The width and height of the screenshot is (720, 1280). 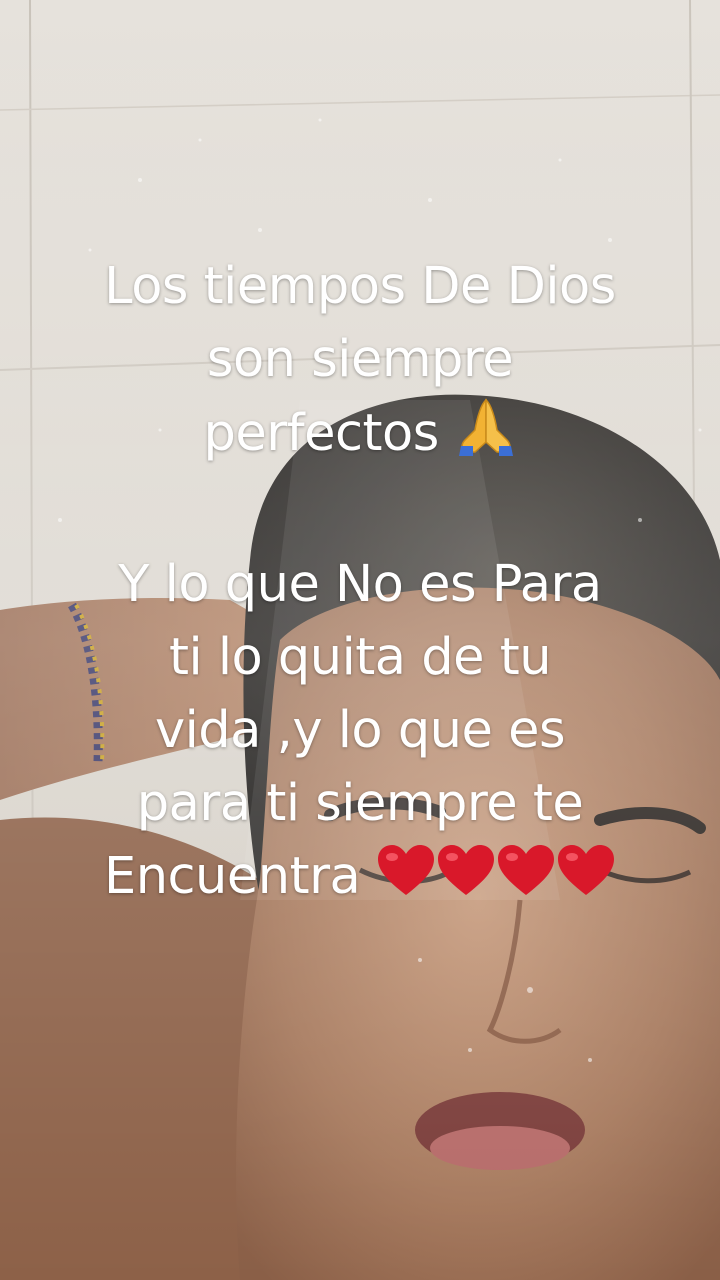 What do you see at coordinates (360, 657) in the screenshot?
I see `caption-line: ti lo quita de tu` at bounding box center [360, 657].